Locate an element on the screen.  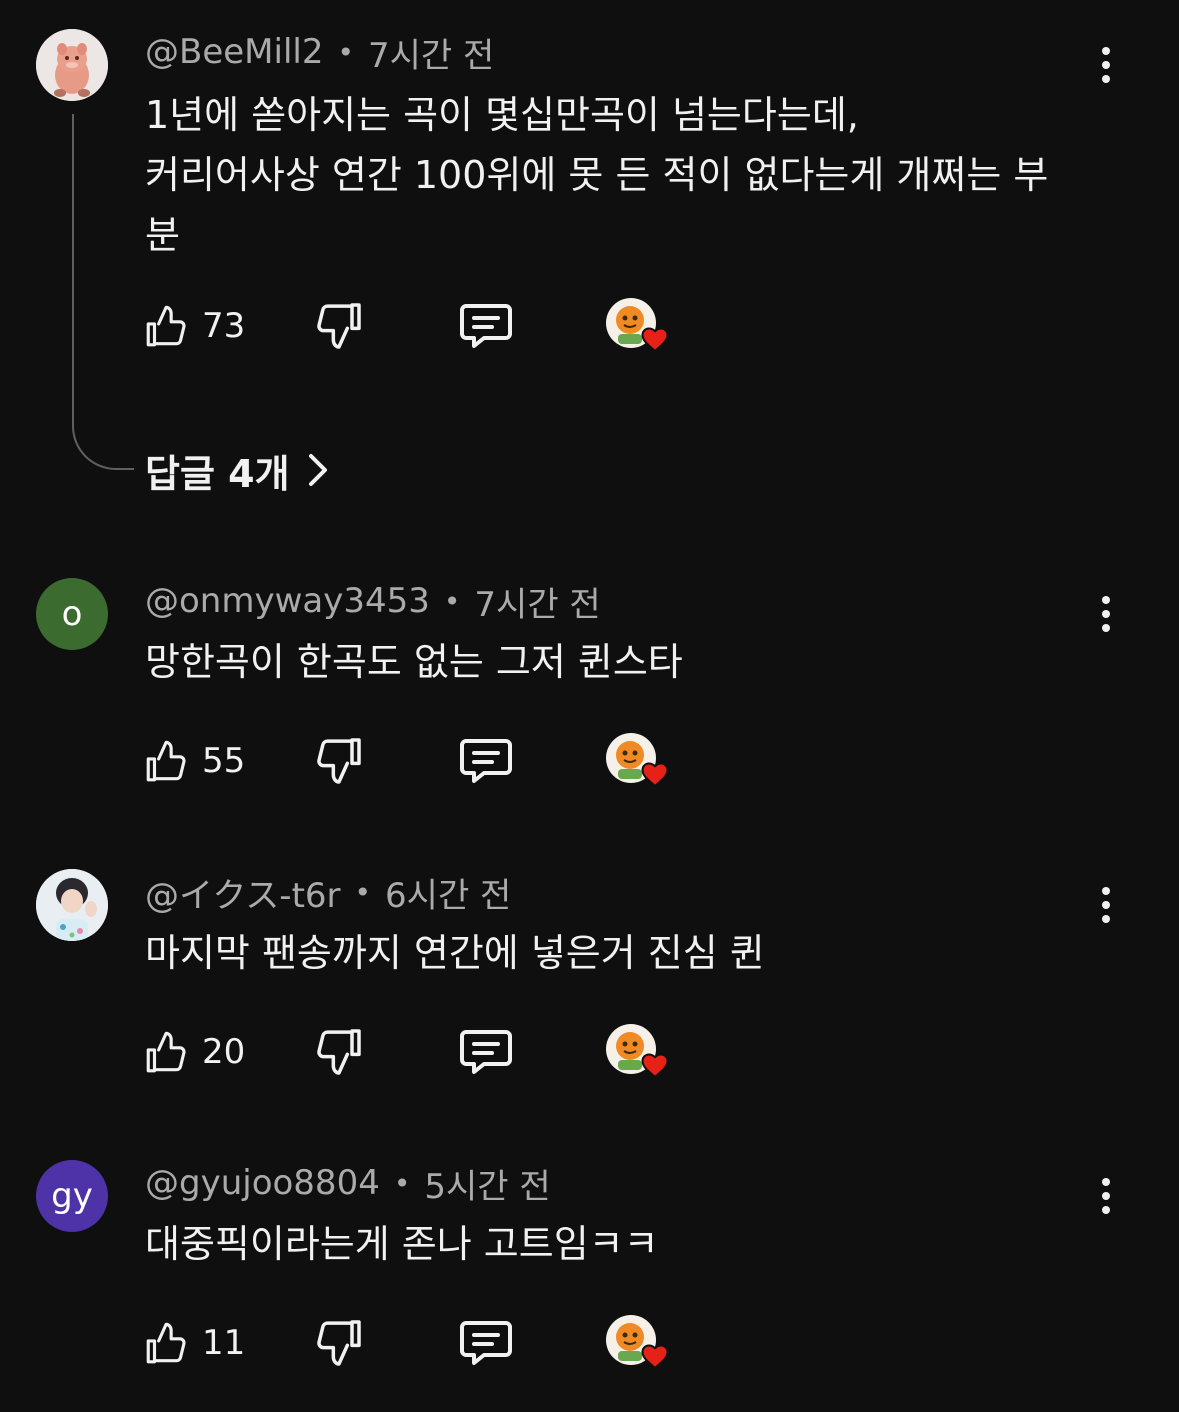
chevron-right-icon is located at coordinates (317, 470).